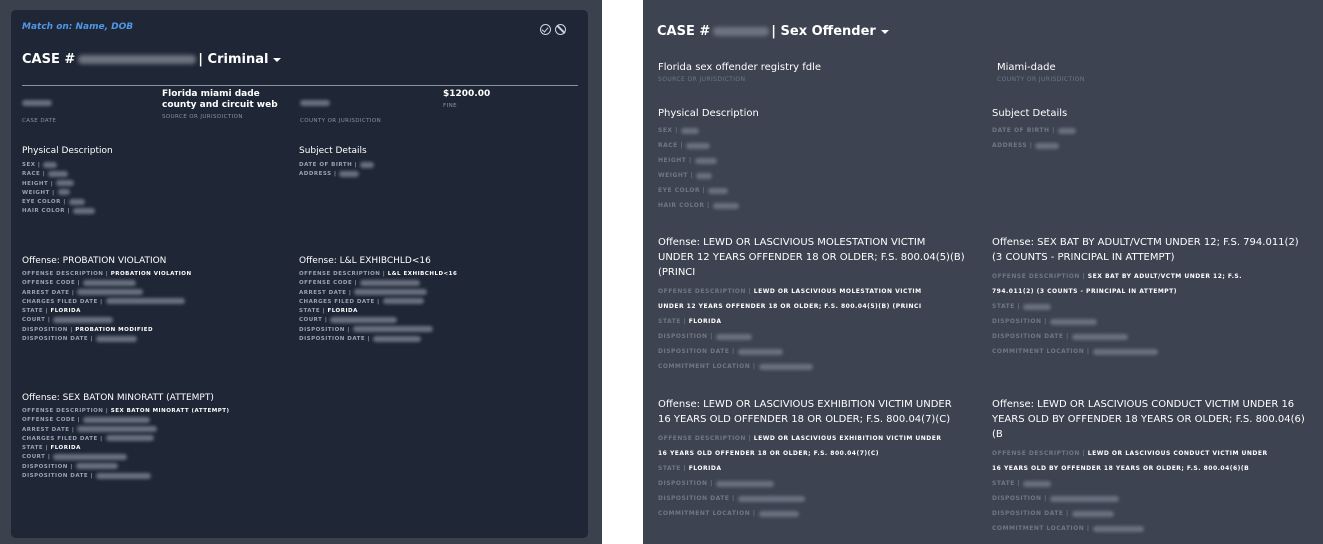 The height and width of the screenshot is (544, 1323). Describe the element at coordinates (708, 130) in the screenshot. I see `detail-row: SEX |` at that location.